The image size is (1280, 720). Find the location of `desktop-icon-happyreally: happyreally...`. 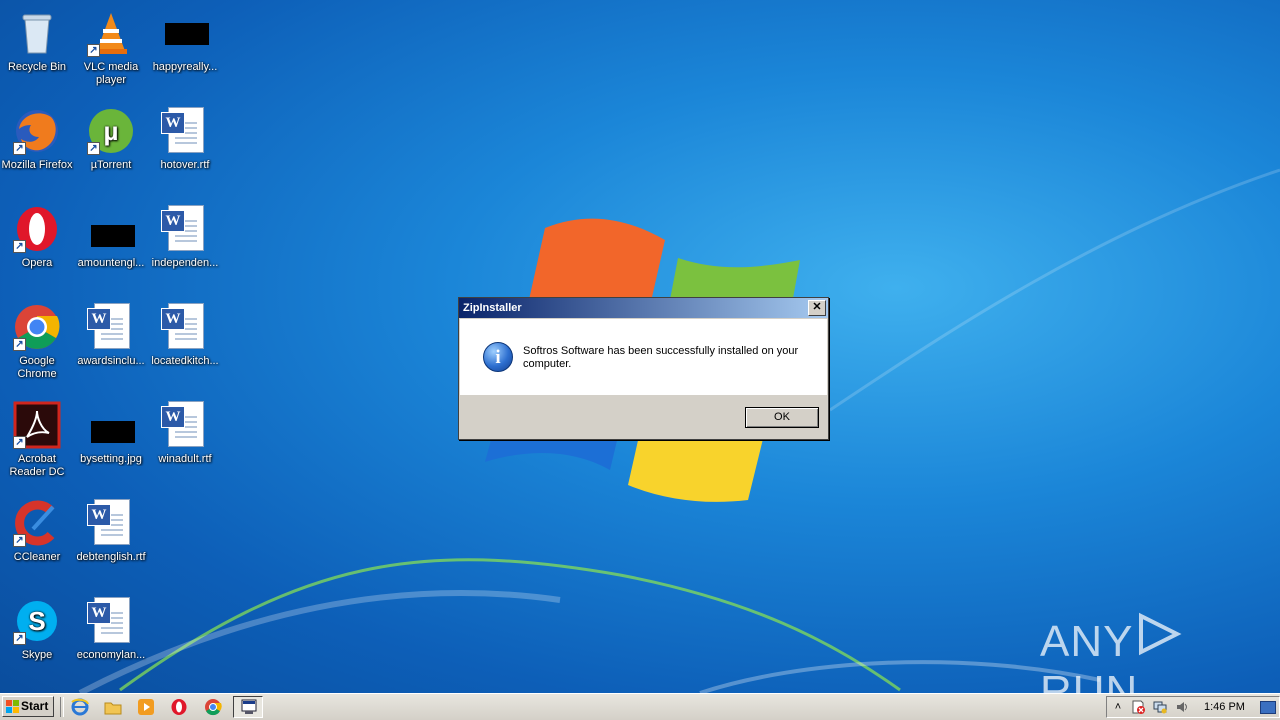

desktop-icon-happyreally: happyreally... is located at coordinates (185, 49).